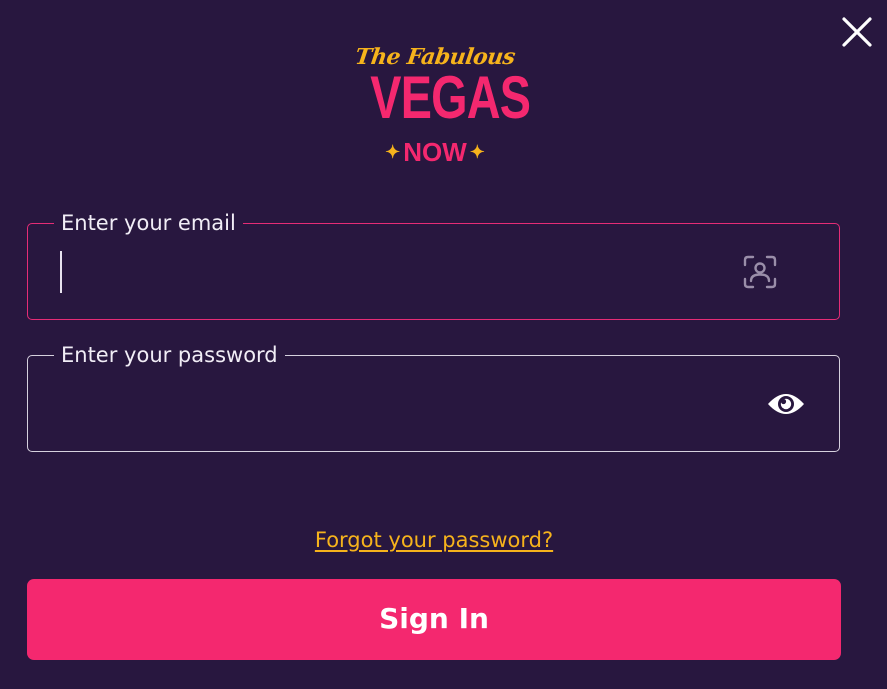 Image resolution: width=887 pixels, height=689 pixels. I want to click on email-field: Enter your email, so click(433, 264).